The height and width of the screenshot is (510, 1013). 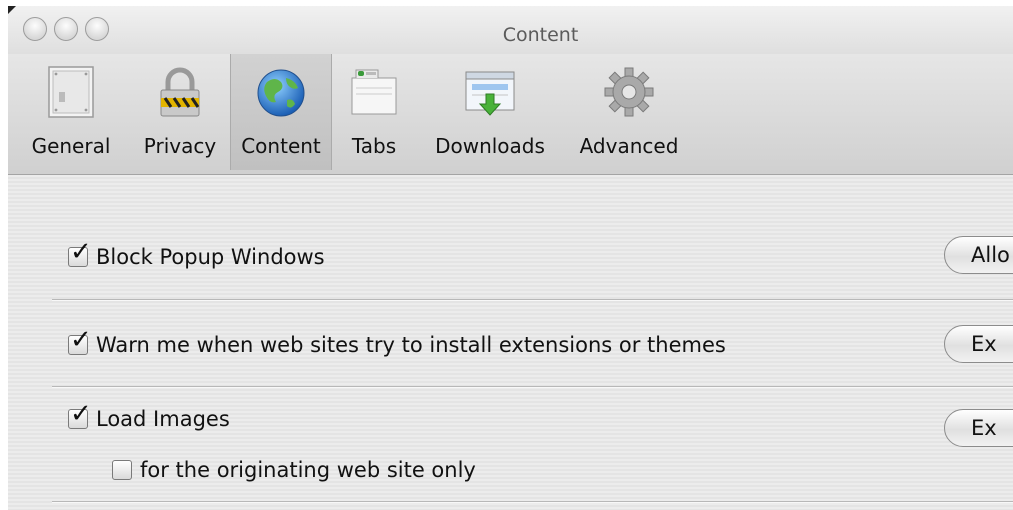 What do you see at coordinates (629, 92) in the screenshot?
I see `gear-icon` at bounding box center [629, 92].